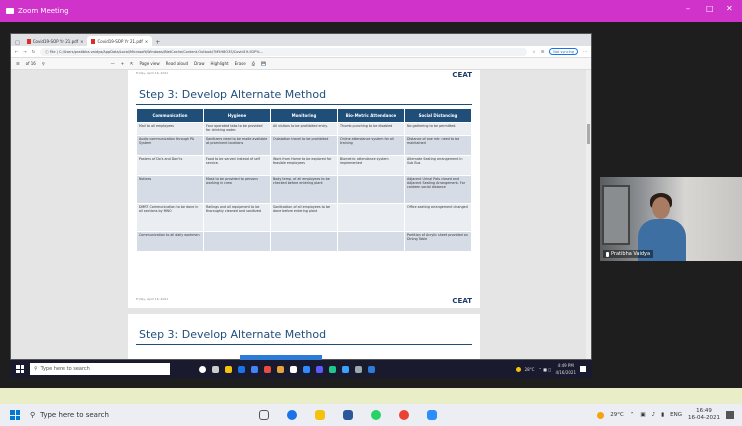 This screenshot has height=426, width=742. What do you see at coordinates (371, 115) in the screenshot?
I see `table-header: Bio-Metric Attendance` at bounding box center [371, 115].